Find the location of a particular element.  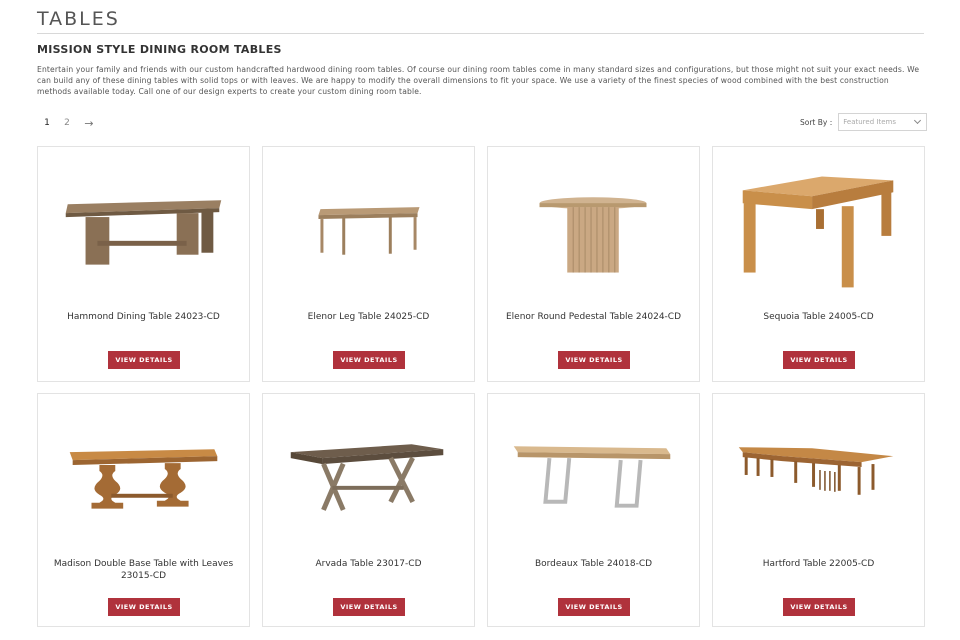

hammond-table-image is located at coordinates (143, 224).